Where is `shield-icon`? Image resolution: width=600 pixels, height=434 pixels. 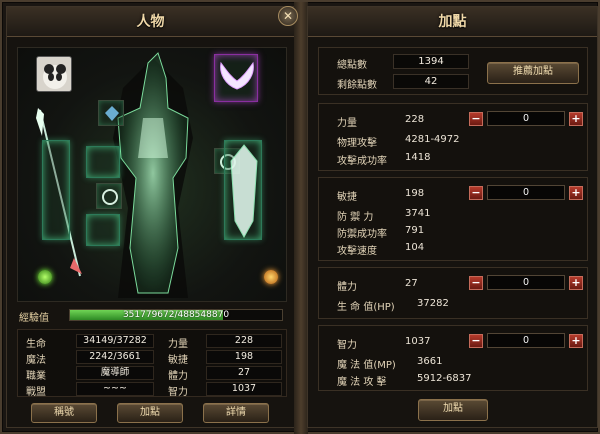
shield-icon is located at coordinates (244, 191).